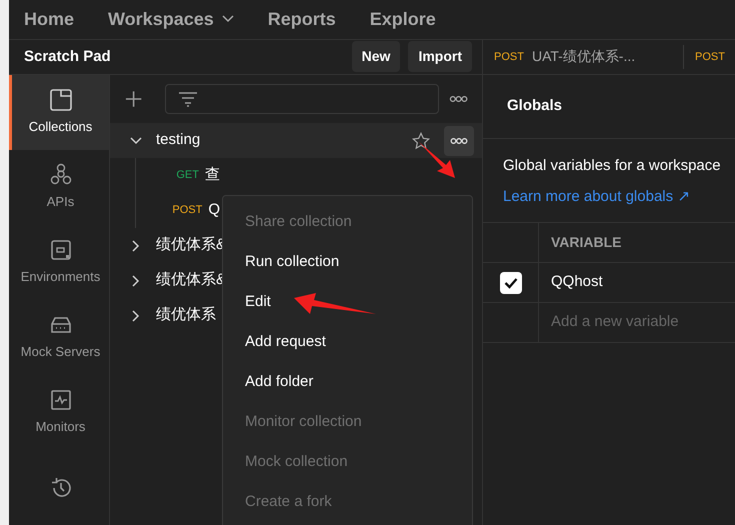  I want to click on description-text: Global variables for a workspace, so click(612, 166).